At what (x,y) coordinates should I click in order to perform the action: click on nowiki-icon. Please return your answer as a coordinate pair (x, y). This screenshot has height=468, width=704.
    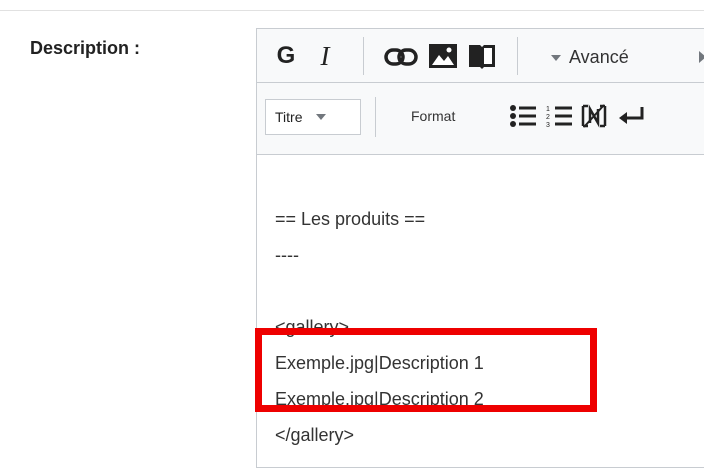
    Looking at the image, I should click on (594, 116).